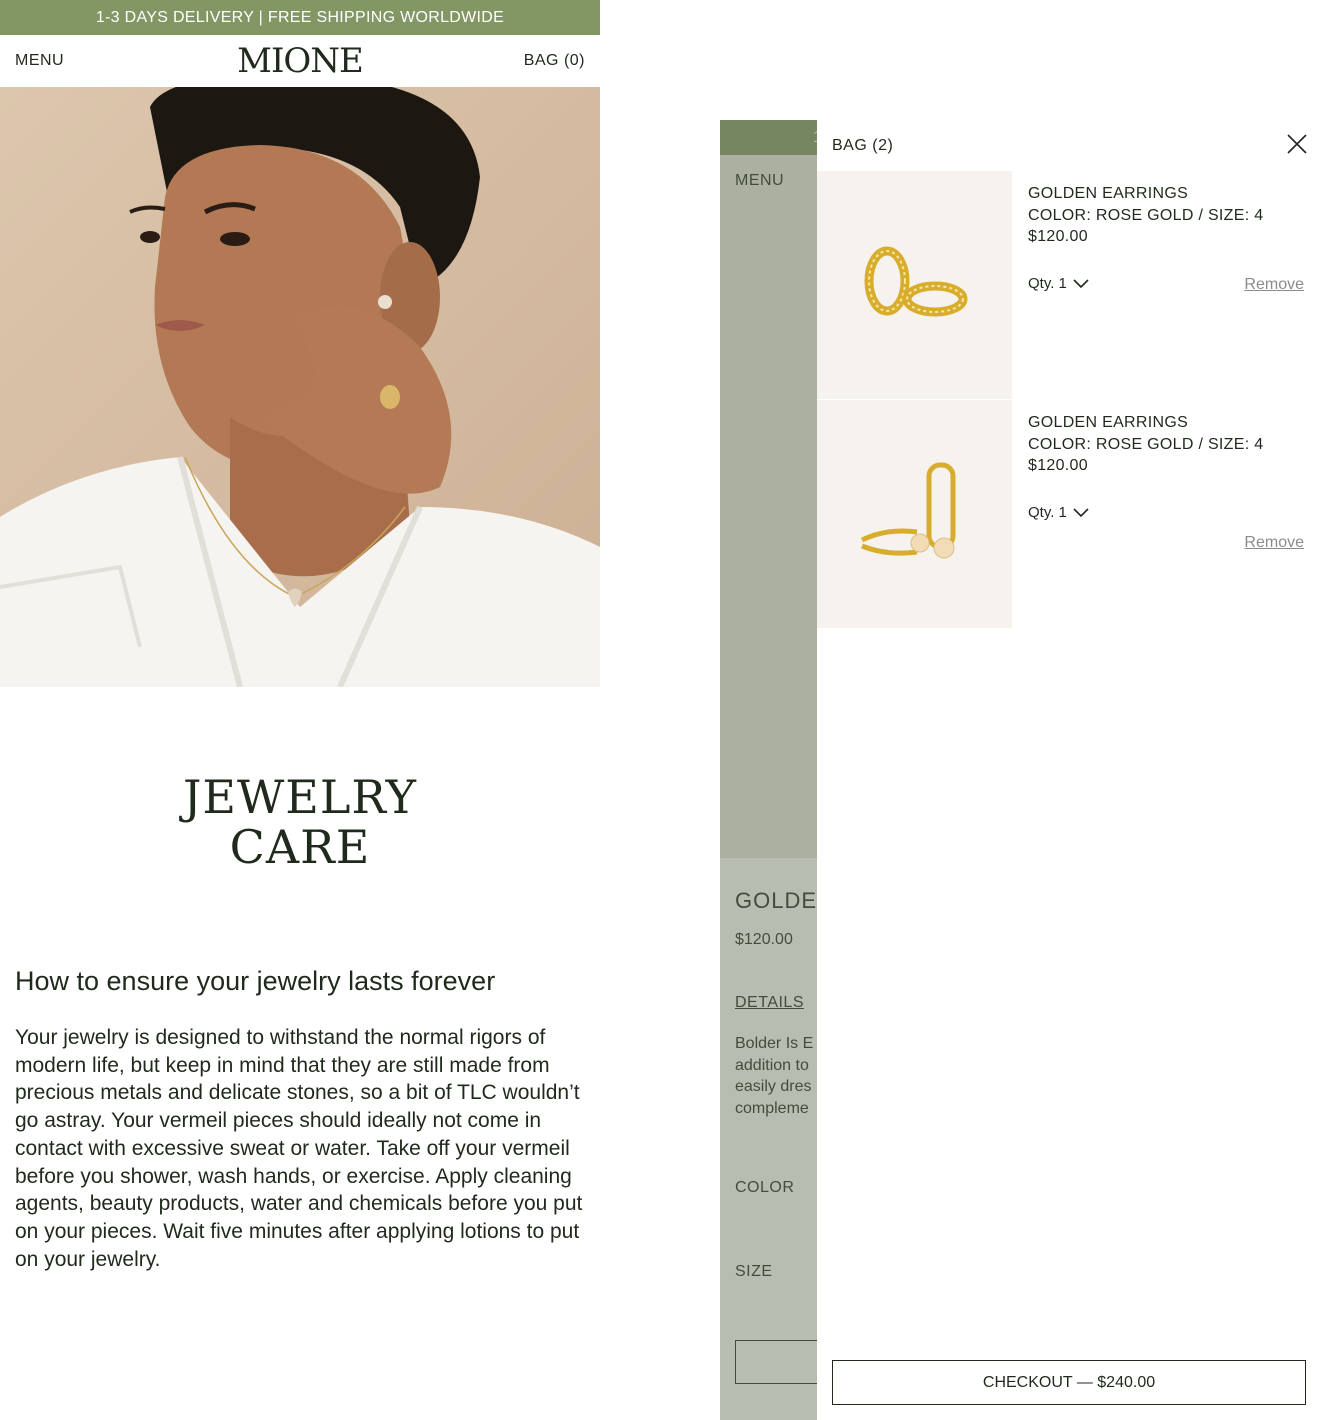 This screenshot has width=1321, height=1420. I want to click on page-title-line-2: CARE, so click(300, 847).